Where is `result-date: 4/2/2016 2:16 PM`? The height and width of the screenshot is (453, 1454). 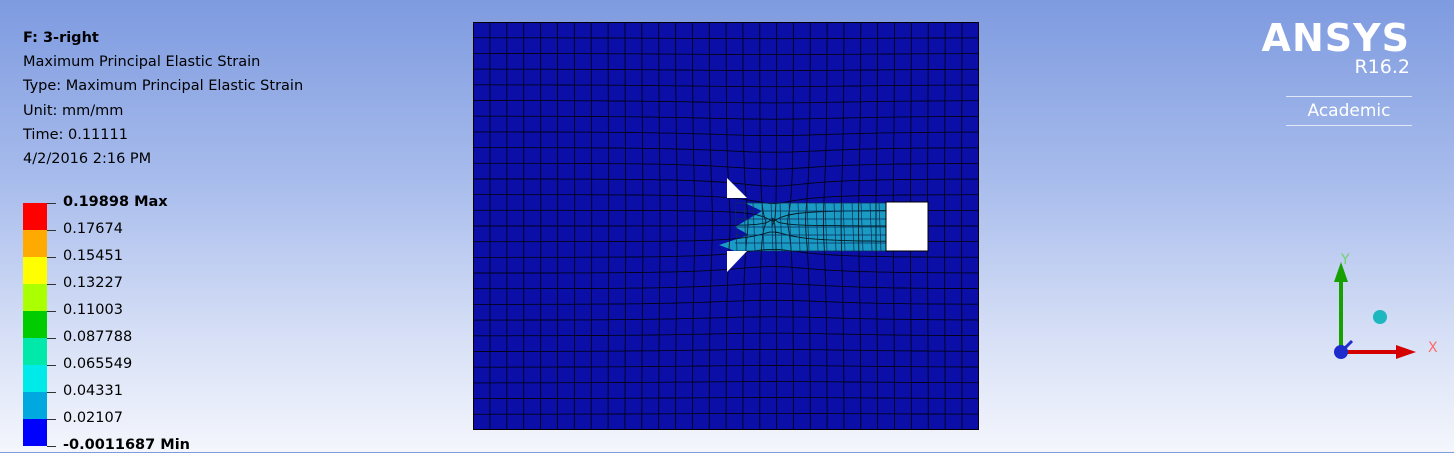
result-date: 4/2/2016 2:16 PM is located at coordinates (87, 159).